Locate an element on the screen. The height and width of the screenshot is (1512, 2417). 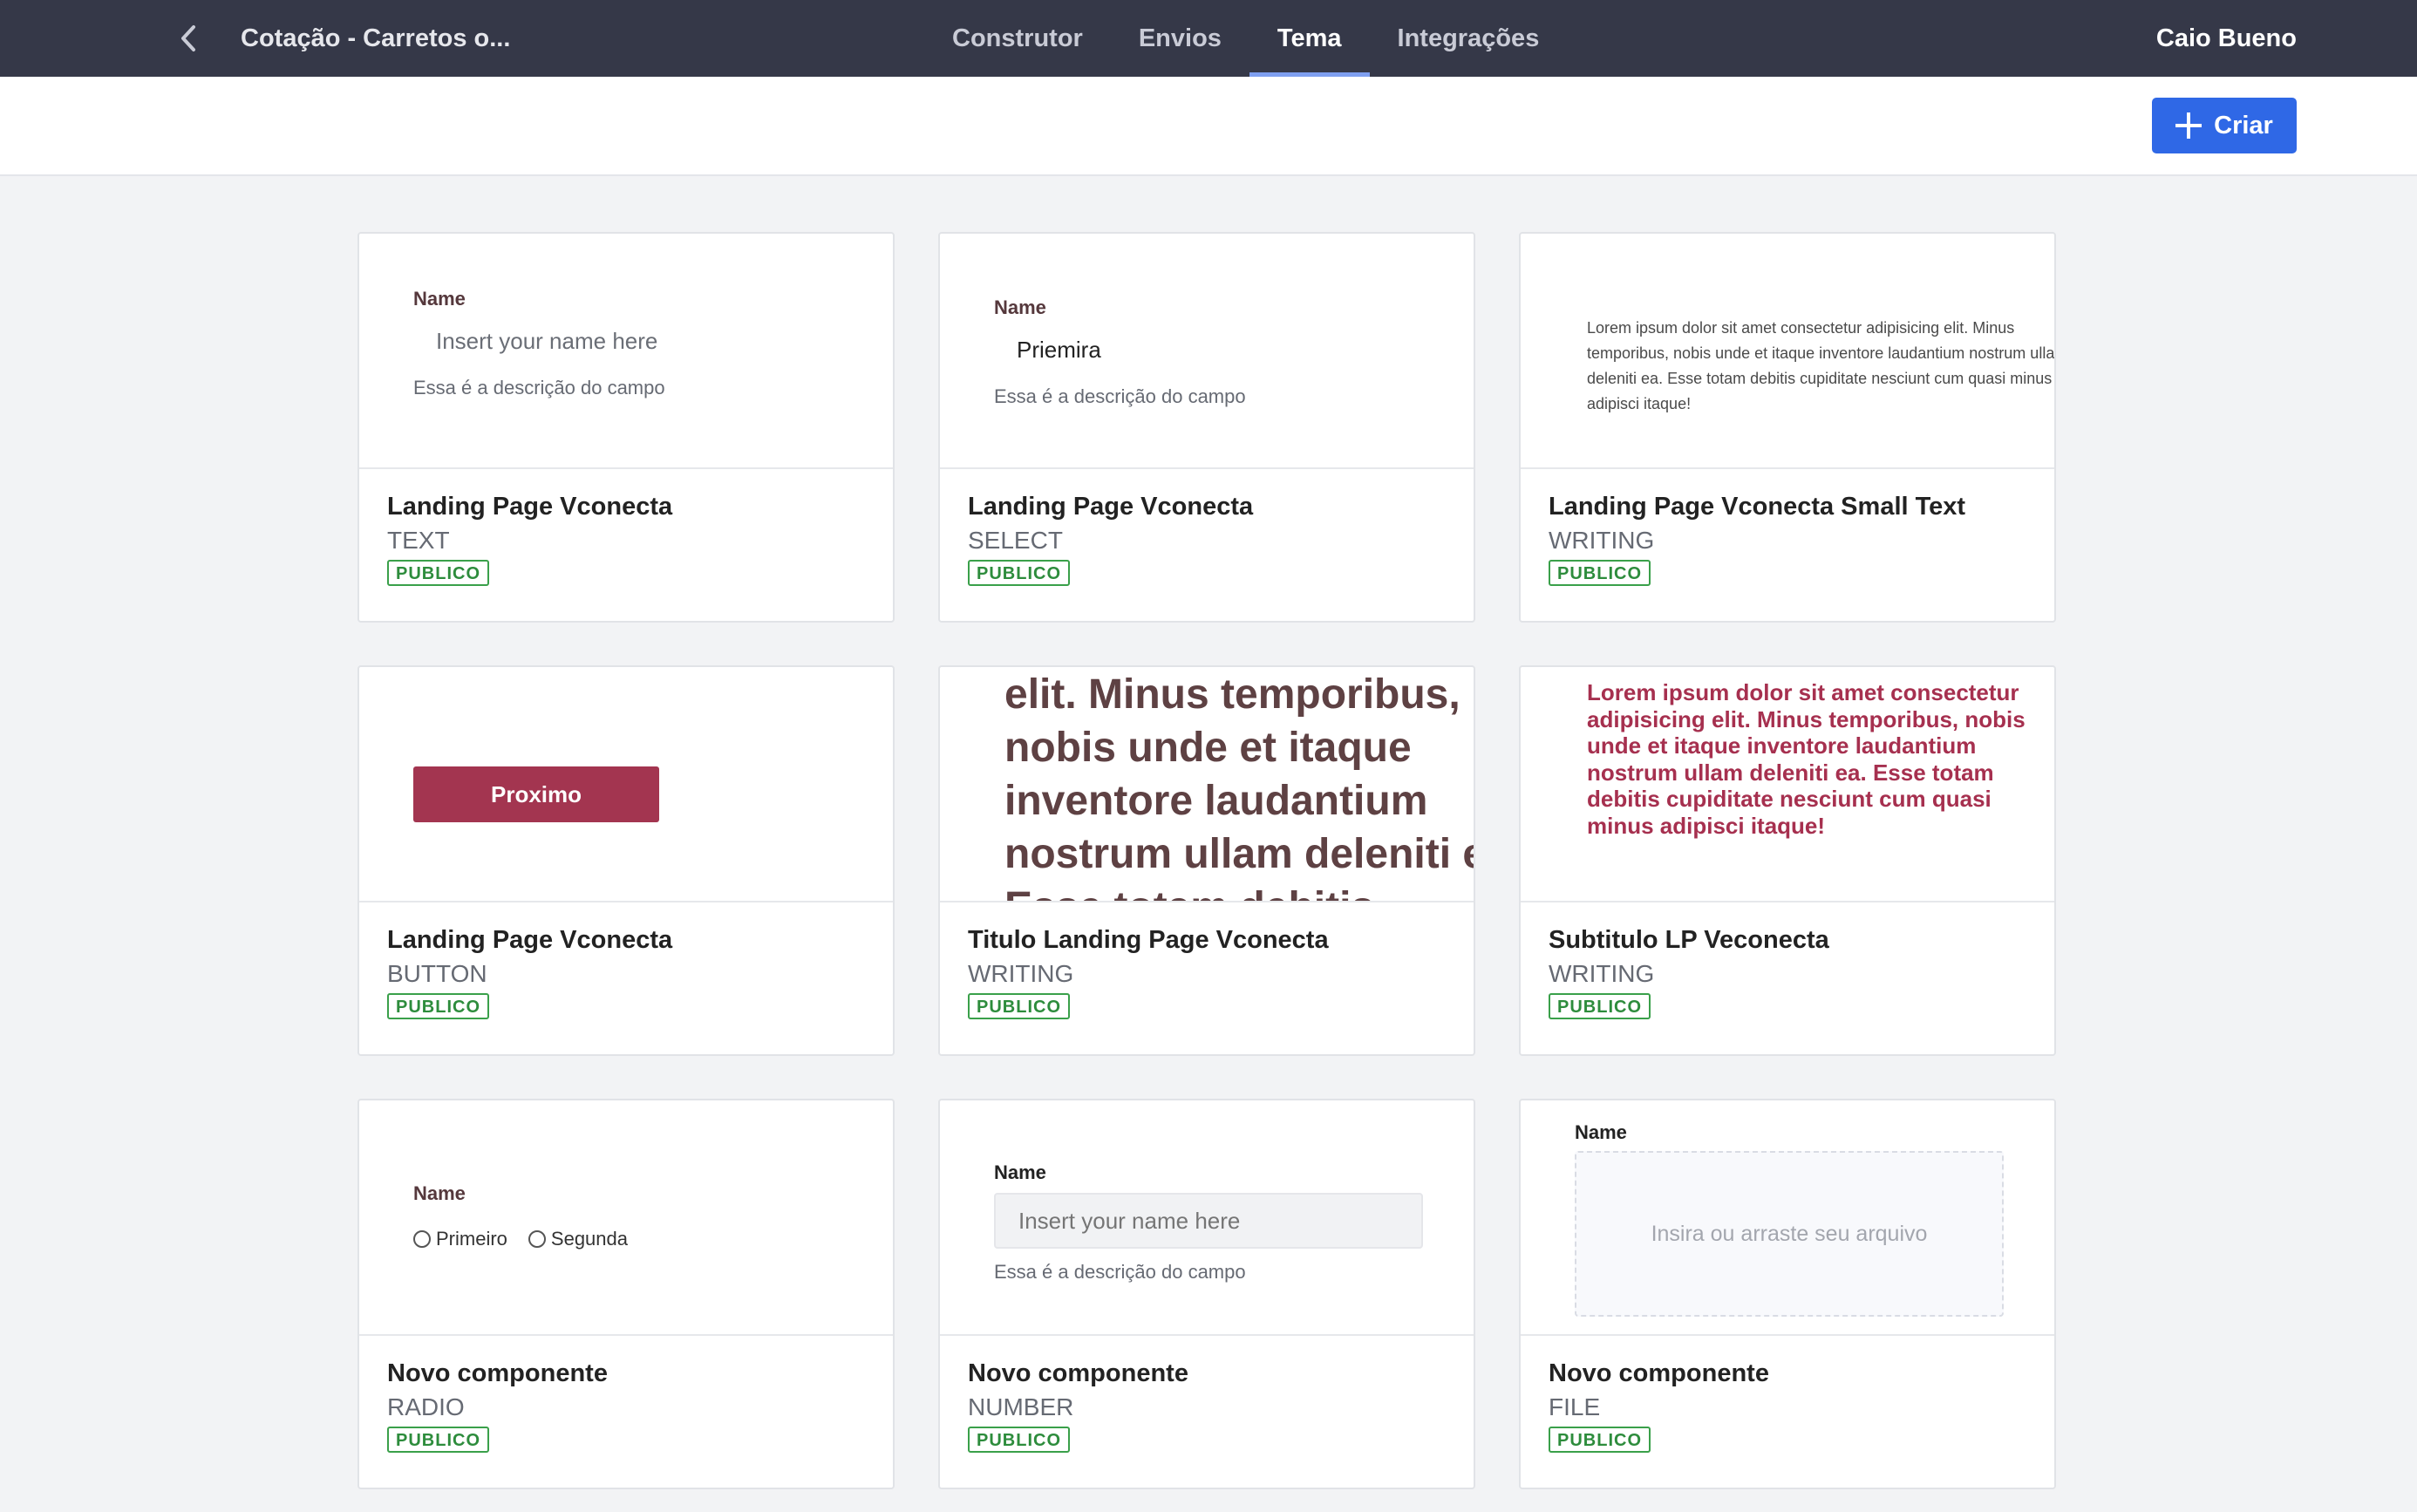
preview-radio-group: Primeiro Segunda is located at coordinates (520, 1239).